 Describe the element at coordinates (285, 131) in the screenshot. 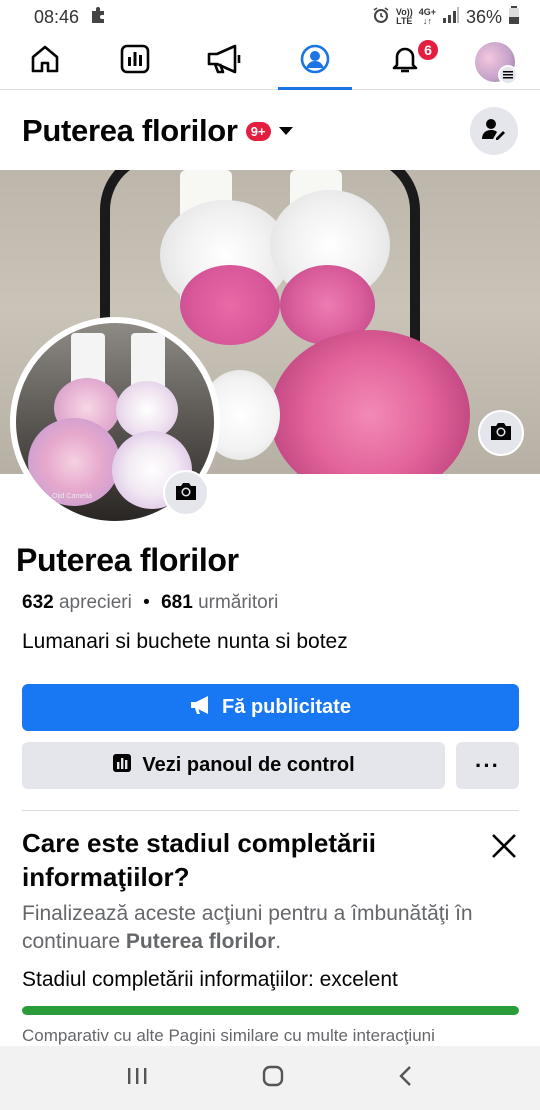

I see `chevron-down-icon` at that location.